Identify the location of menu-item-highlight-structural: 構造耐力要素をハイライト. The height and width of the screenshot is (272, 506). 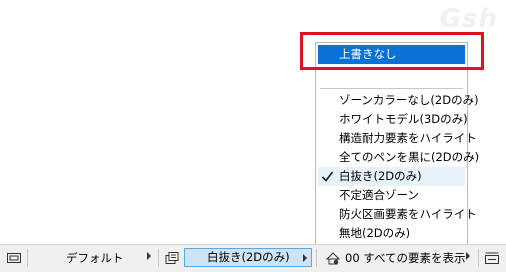
(397, 138).